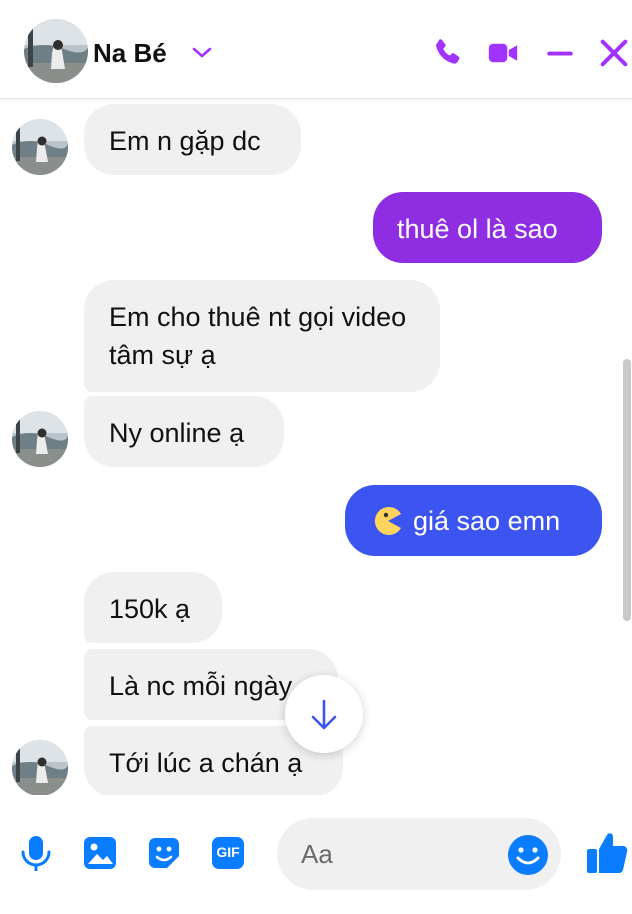 The height and width of the screenshot is (914, 632). Describe the element at coordinates (130, 53) in the screenshot. I see `contact-name: Na Bé` at that location.